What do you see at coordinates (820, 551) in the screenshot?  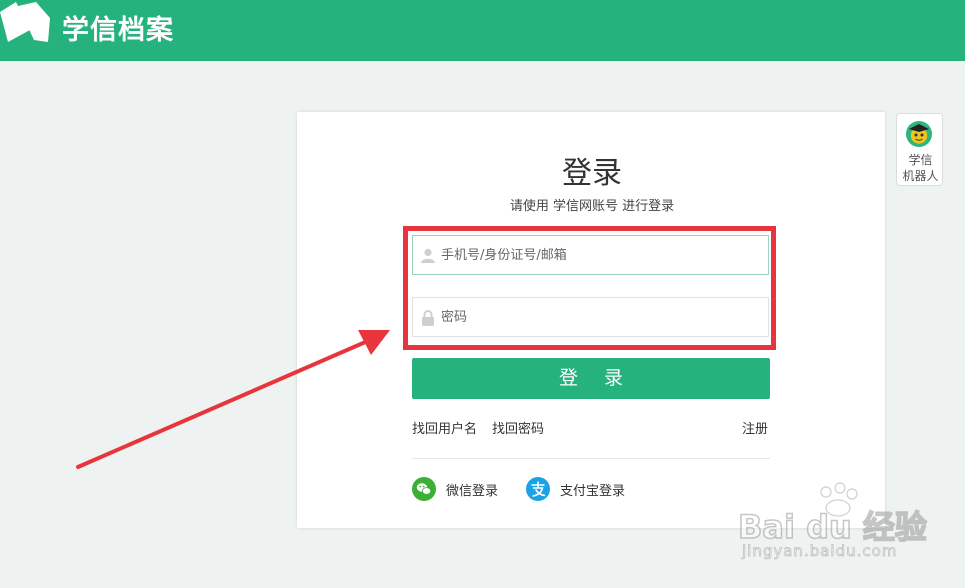 I see `watermark-url: jingyan.baidu.com` at bounding box center [820, 551].